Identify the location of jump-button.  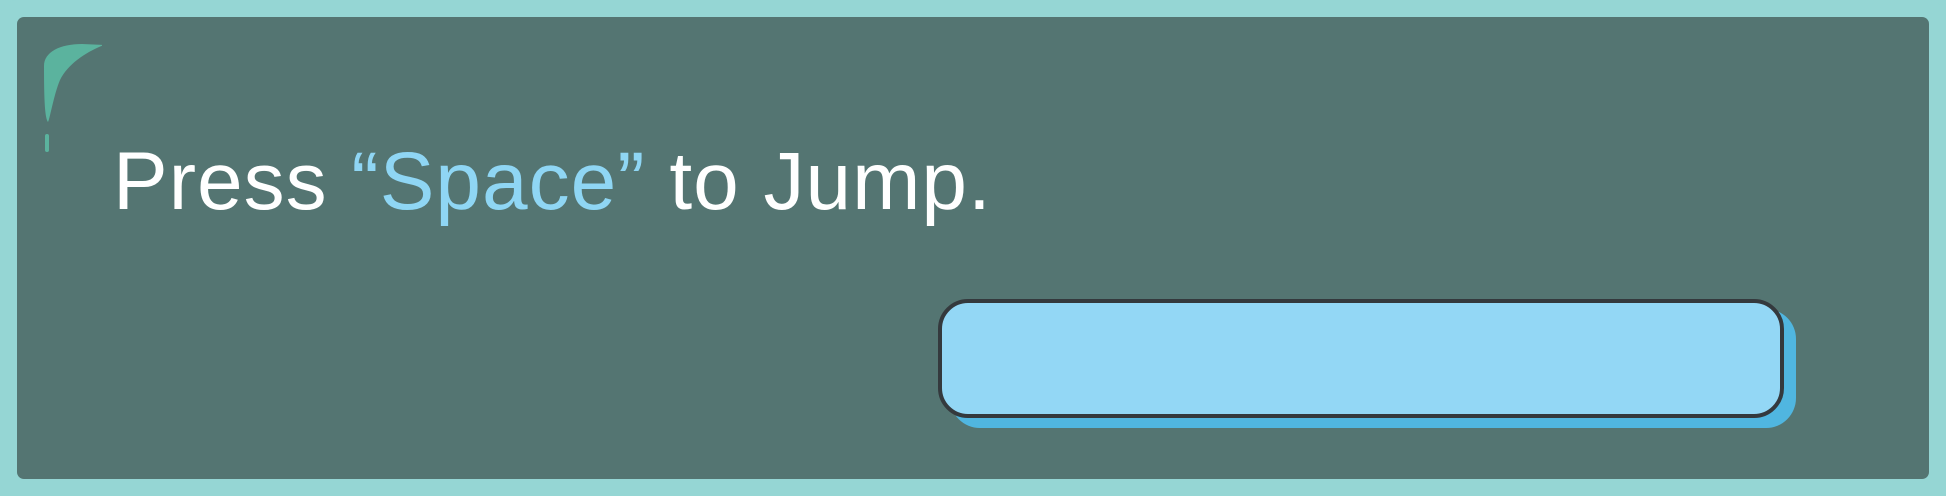
(1361, 358).